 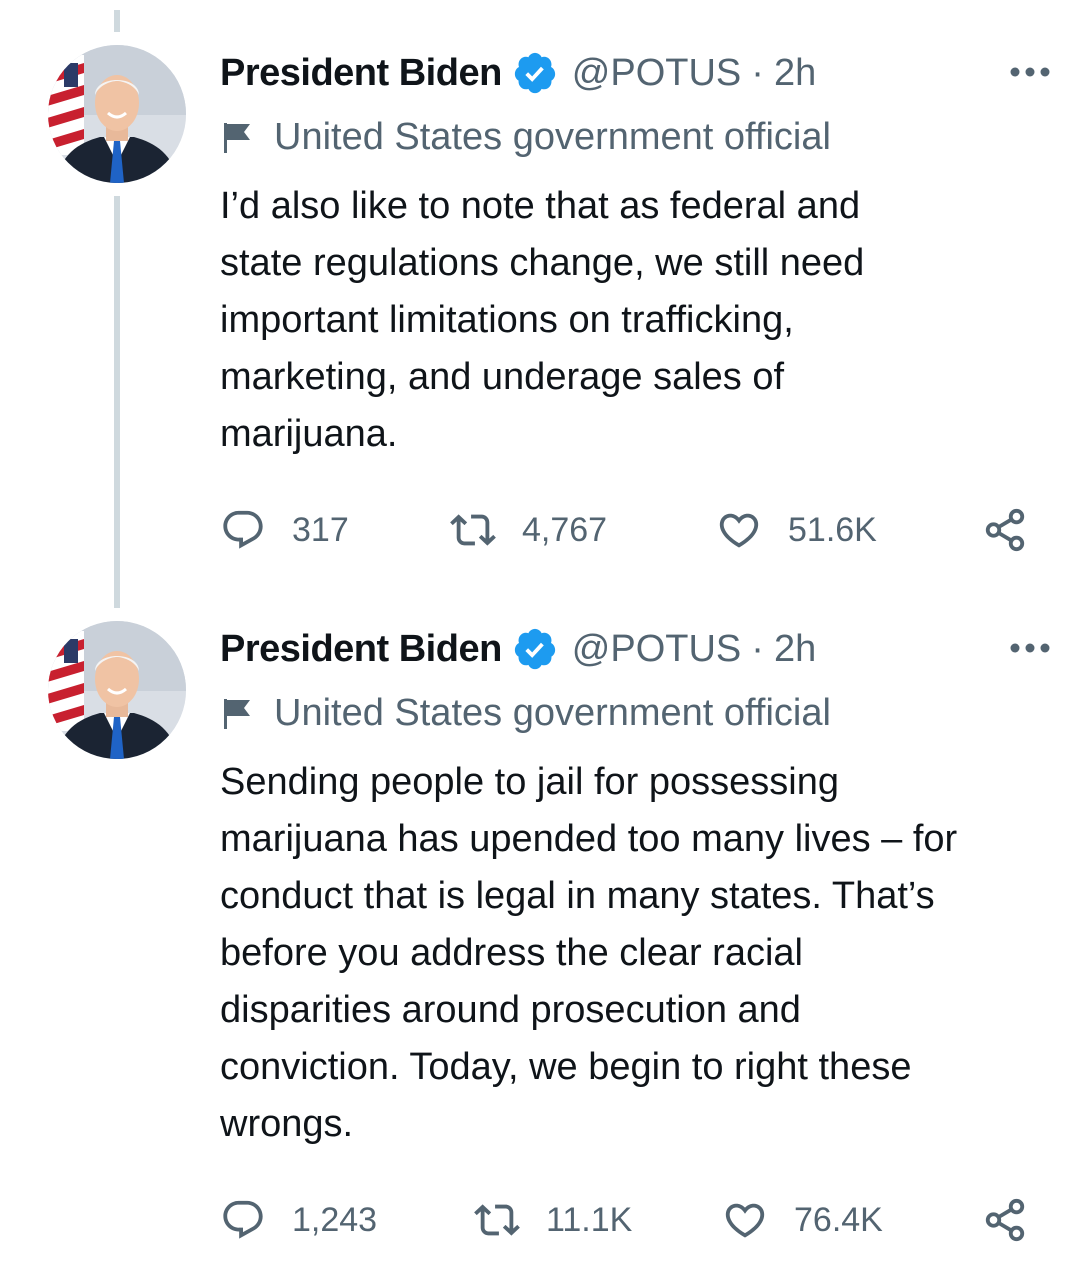 What do you see at coordinates (510, 1010) in the screenshot?
I see `tweet-text-line: disparities around prosecution and` at bounding box center [510, 1010].